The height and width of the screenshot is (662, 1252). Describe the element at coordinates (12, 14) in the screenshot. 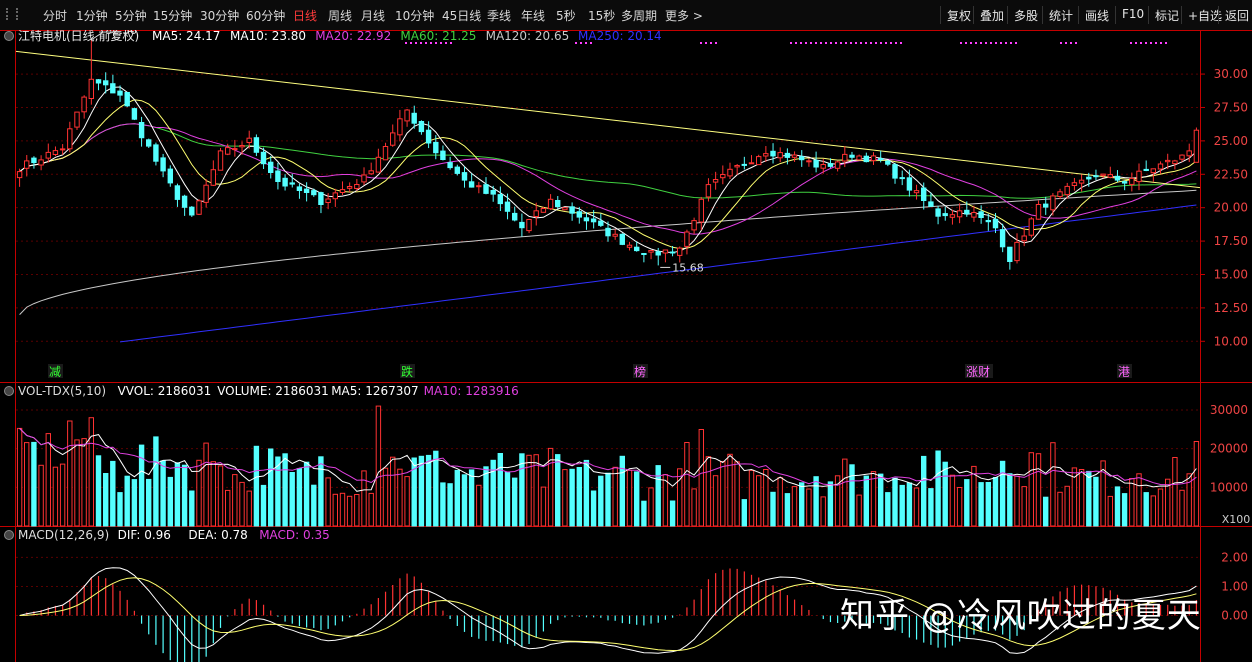

I see `toolbar-grip` at that location.